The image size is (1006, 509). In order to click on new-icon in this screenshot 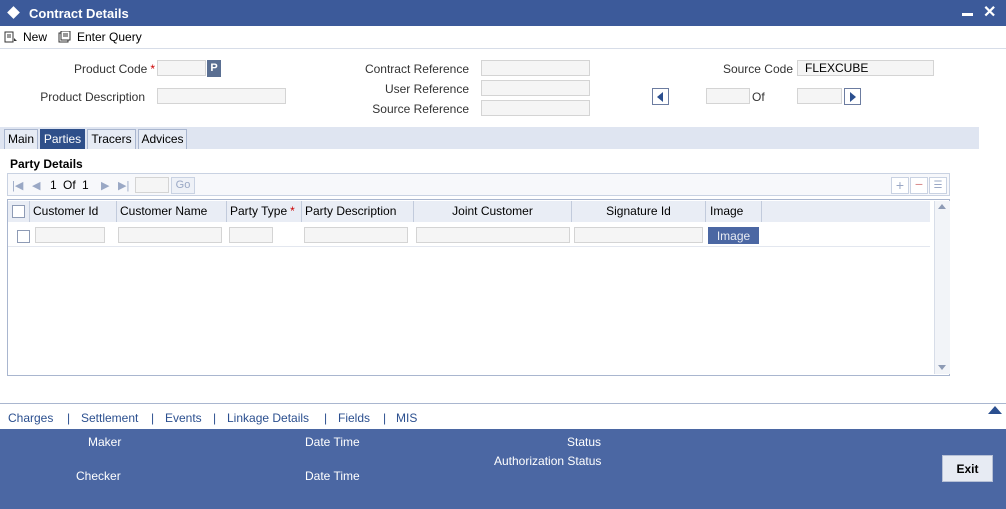, I will do `click(10, 37)`.